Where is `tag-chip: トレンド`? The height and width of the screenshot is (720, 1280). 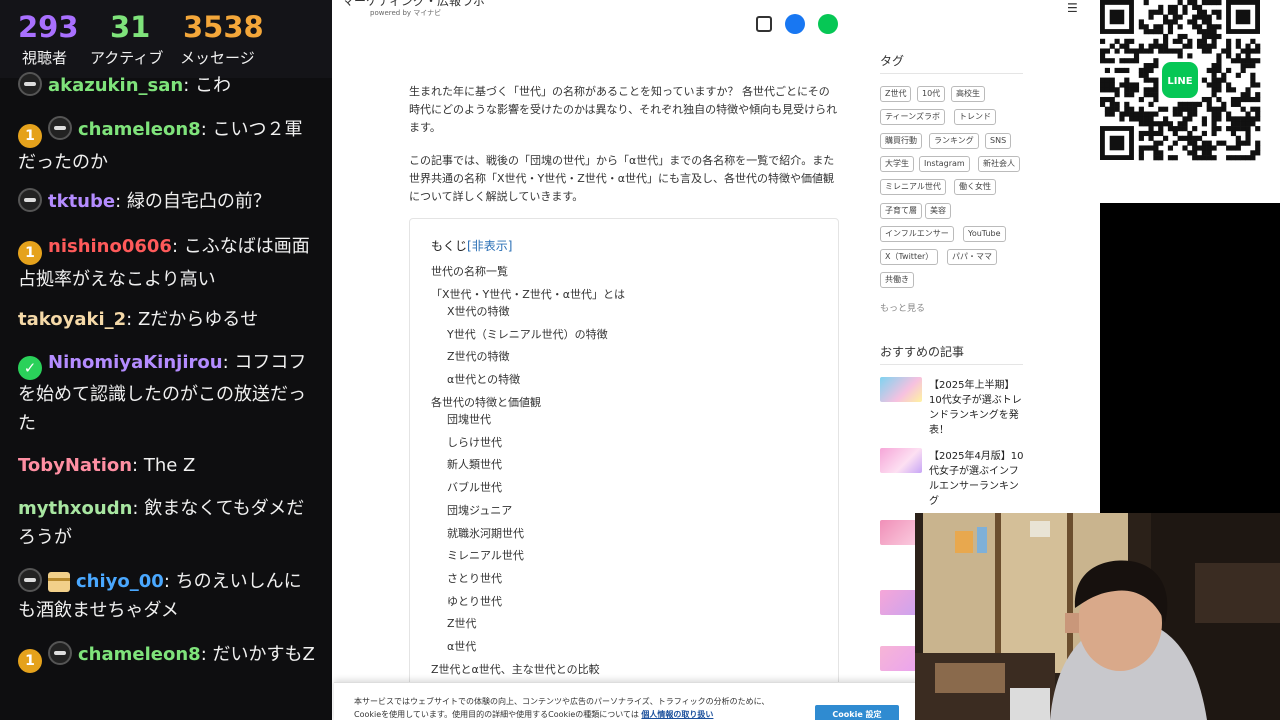 tag-chip: トレンド is located at coordinates (975, 117).